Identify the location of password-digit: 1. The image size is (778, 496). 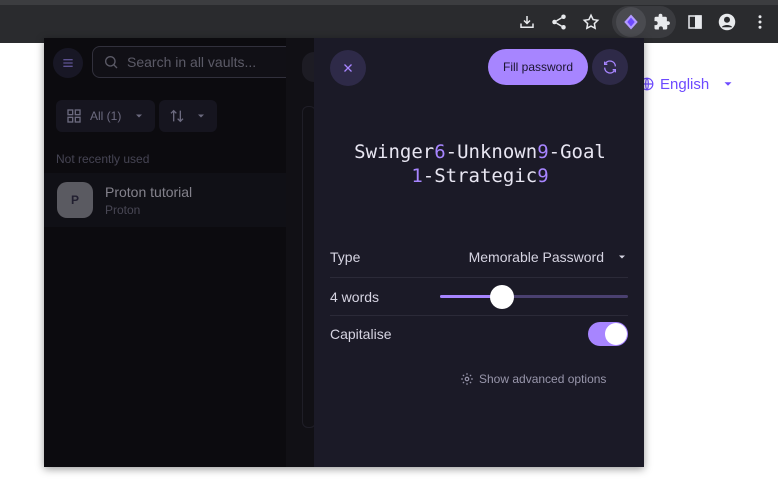
(417, 176).